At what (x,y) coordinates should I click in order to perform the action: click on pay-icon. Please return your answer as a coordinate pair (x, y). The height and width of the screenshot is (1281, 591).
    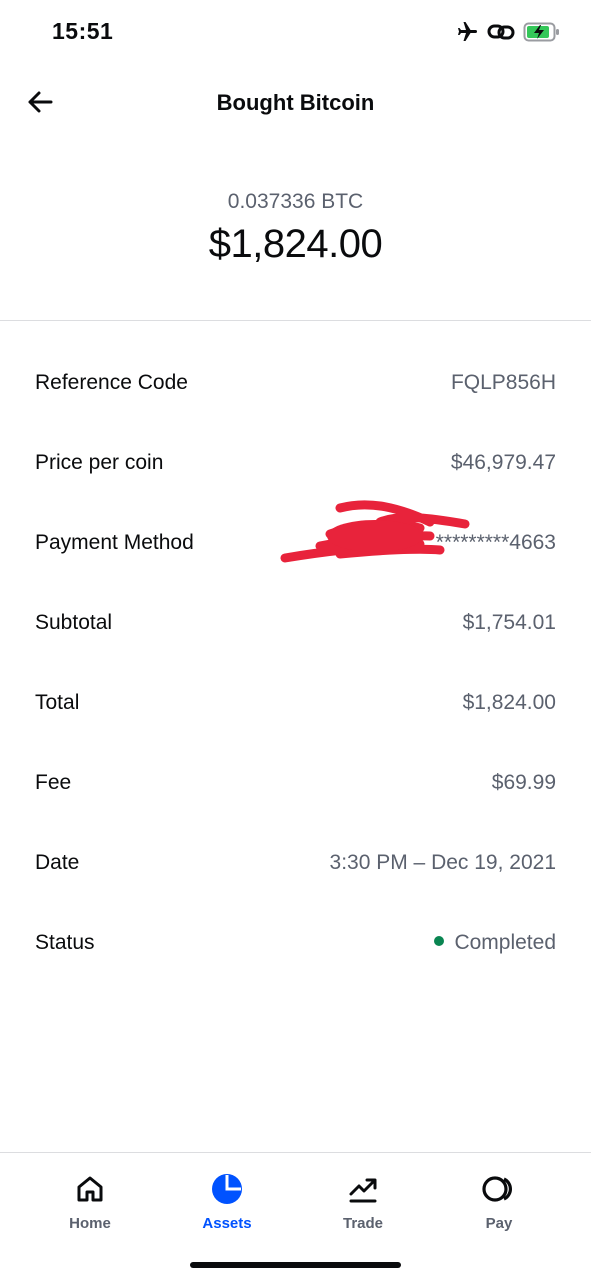
    Looking at the image, I should click on (499, 1189).